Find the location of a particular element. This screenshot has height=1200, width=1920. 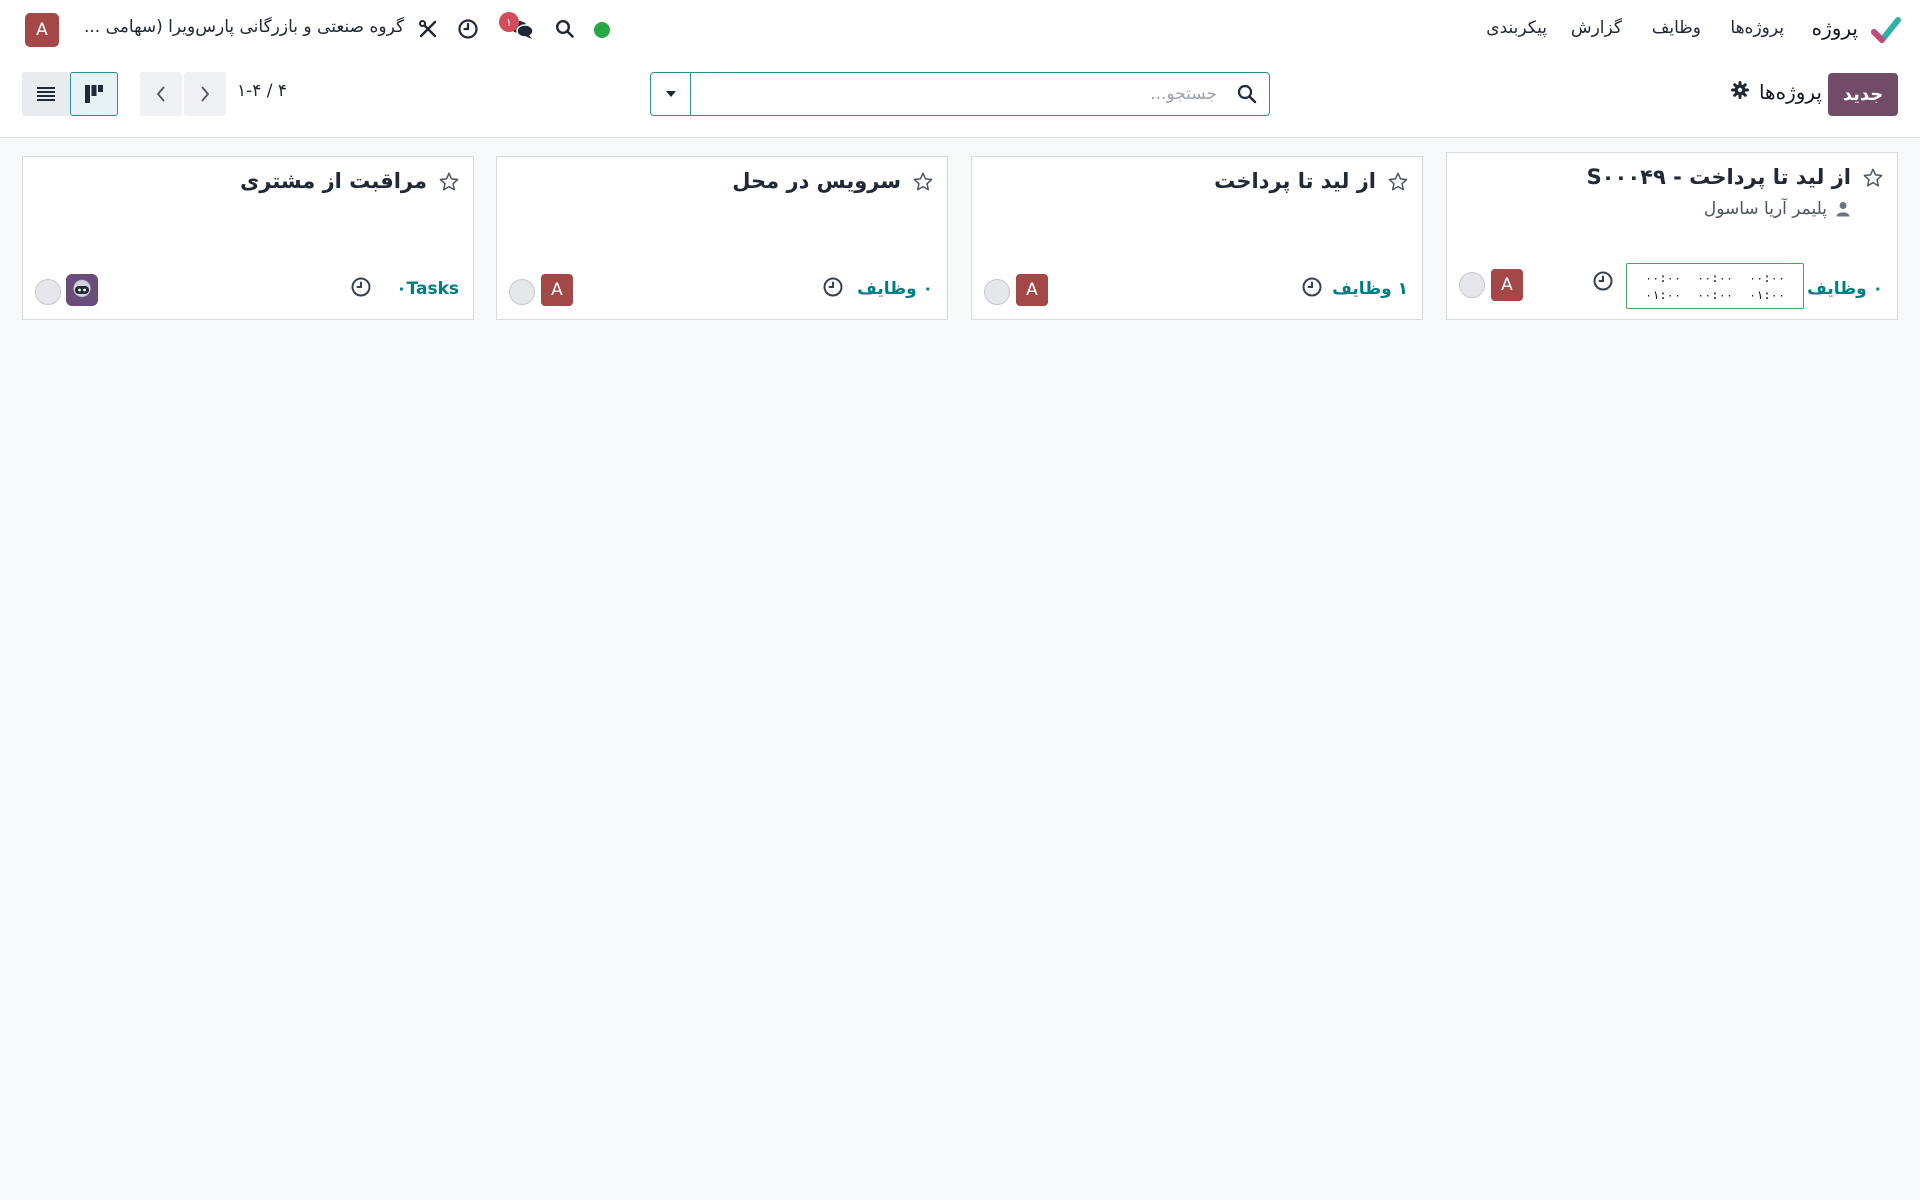

kanban-view-button is located at coordinates (94, 94).